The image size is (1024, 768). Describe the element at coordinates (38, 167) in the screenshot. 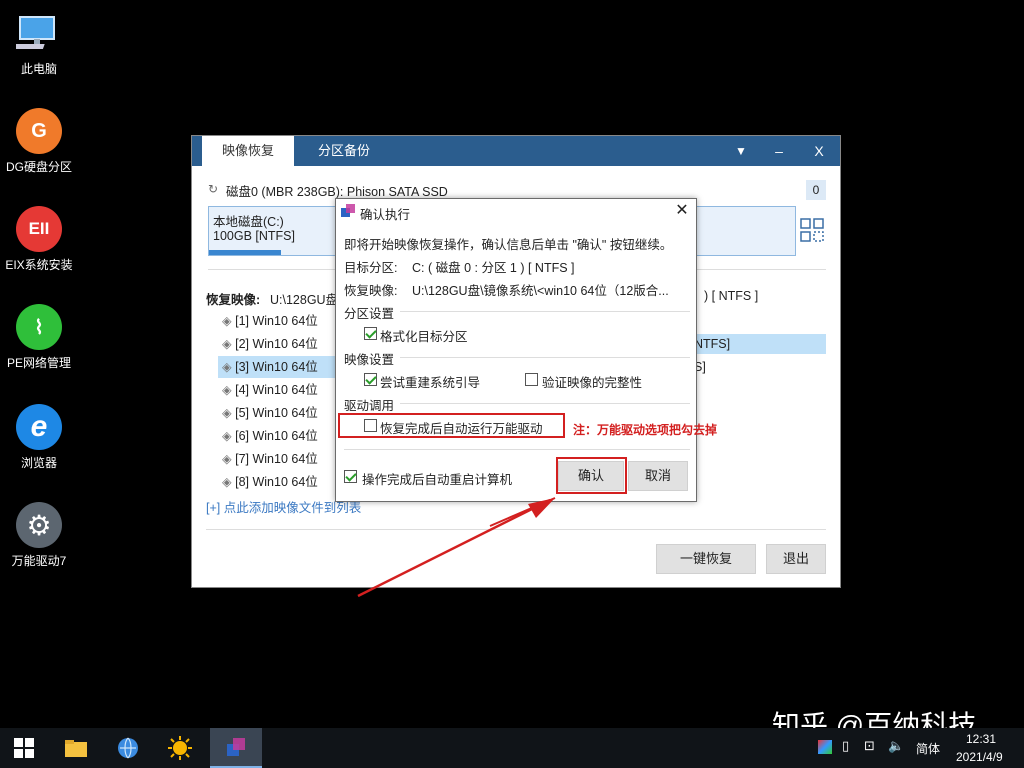

I see `desktop-label: DG硬盘分区` at that location.